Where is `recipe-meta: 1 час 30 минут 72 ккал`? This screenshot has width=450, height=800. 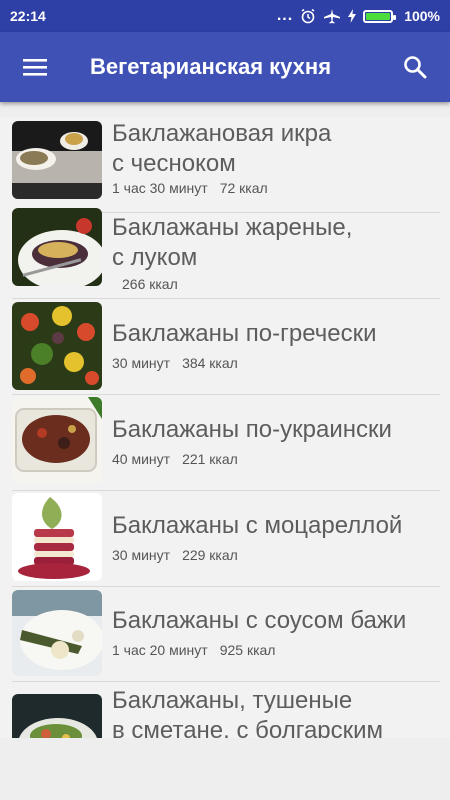 recipe-meta: 1 час 30 минут 72 ккал is located at coordinates (190, 188).